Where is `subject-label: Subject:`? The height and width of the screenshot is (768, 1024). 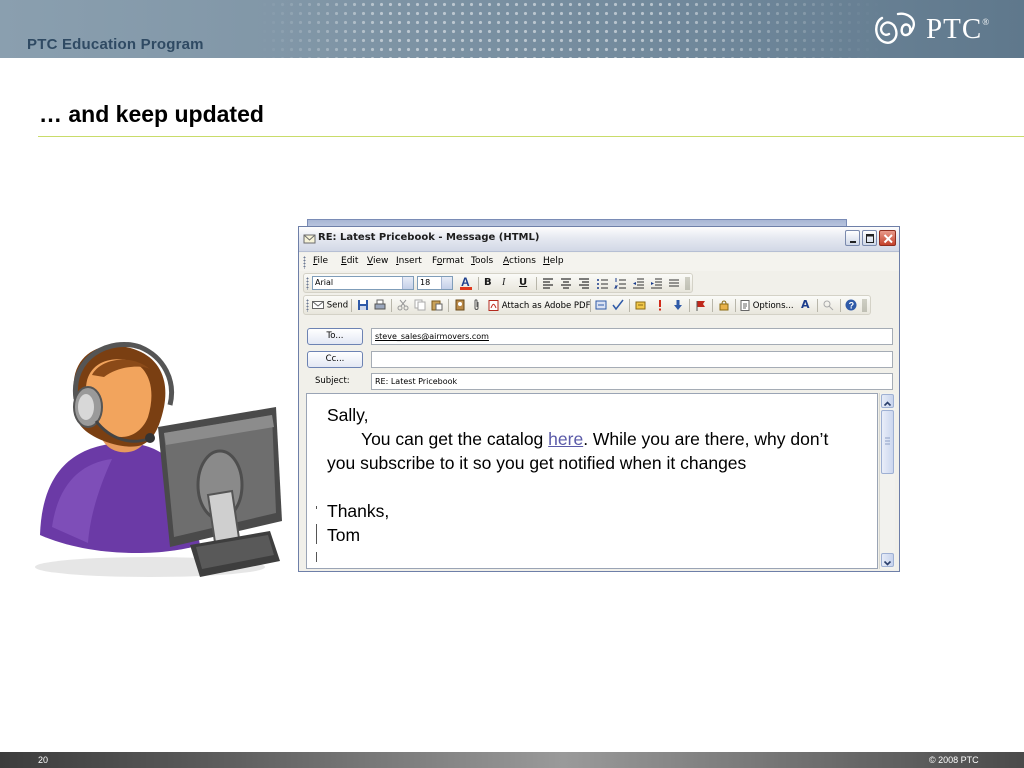
subject-label: Subject: is located at coordinates (332, 381).